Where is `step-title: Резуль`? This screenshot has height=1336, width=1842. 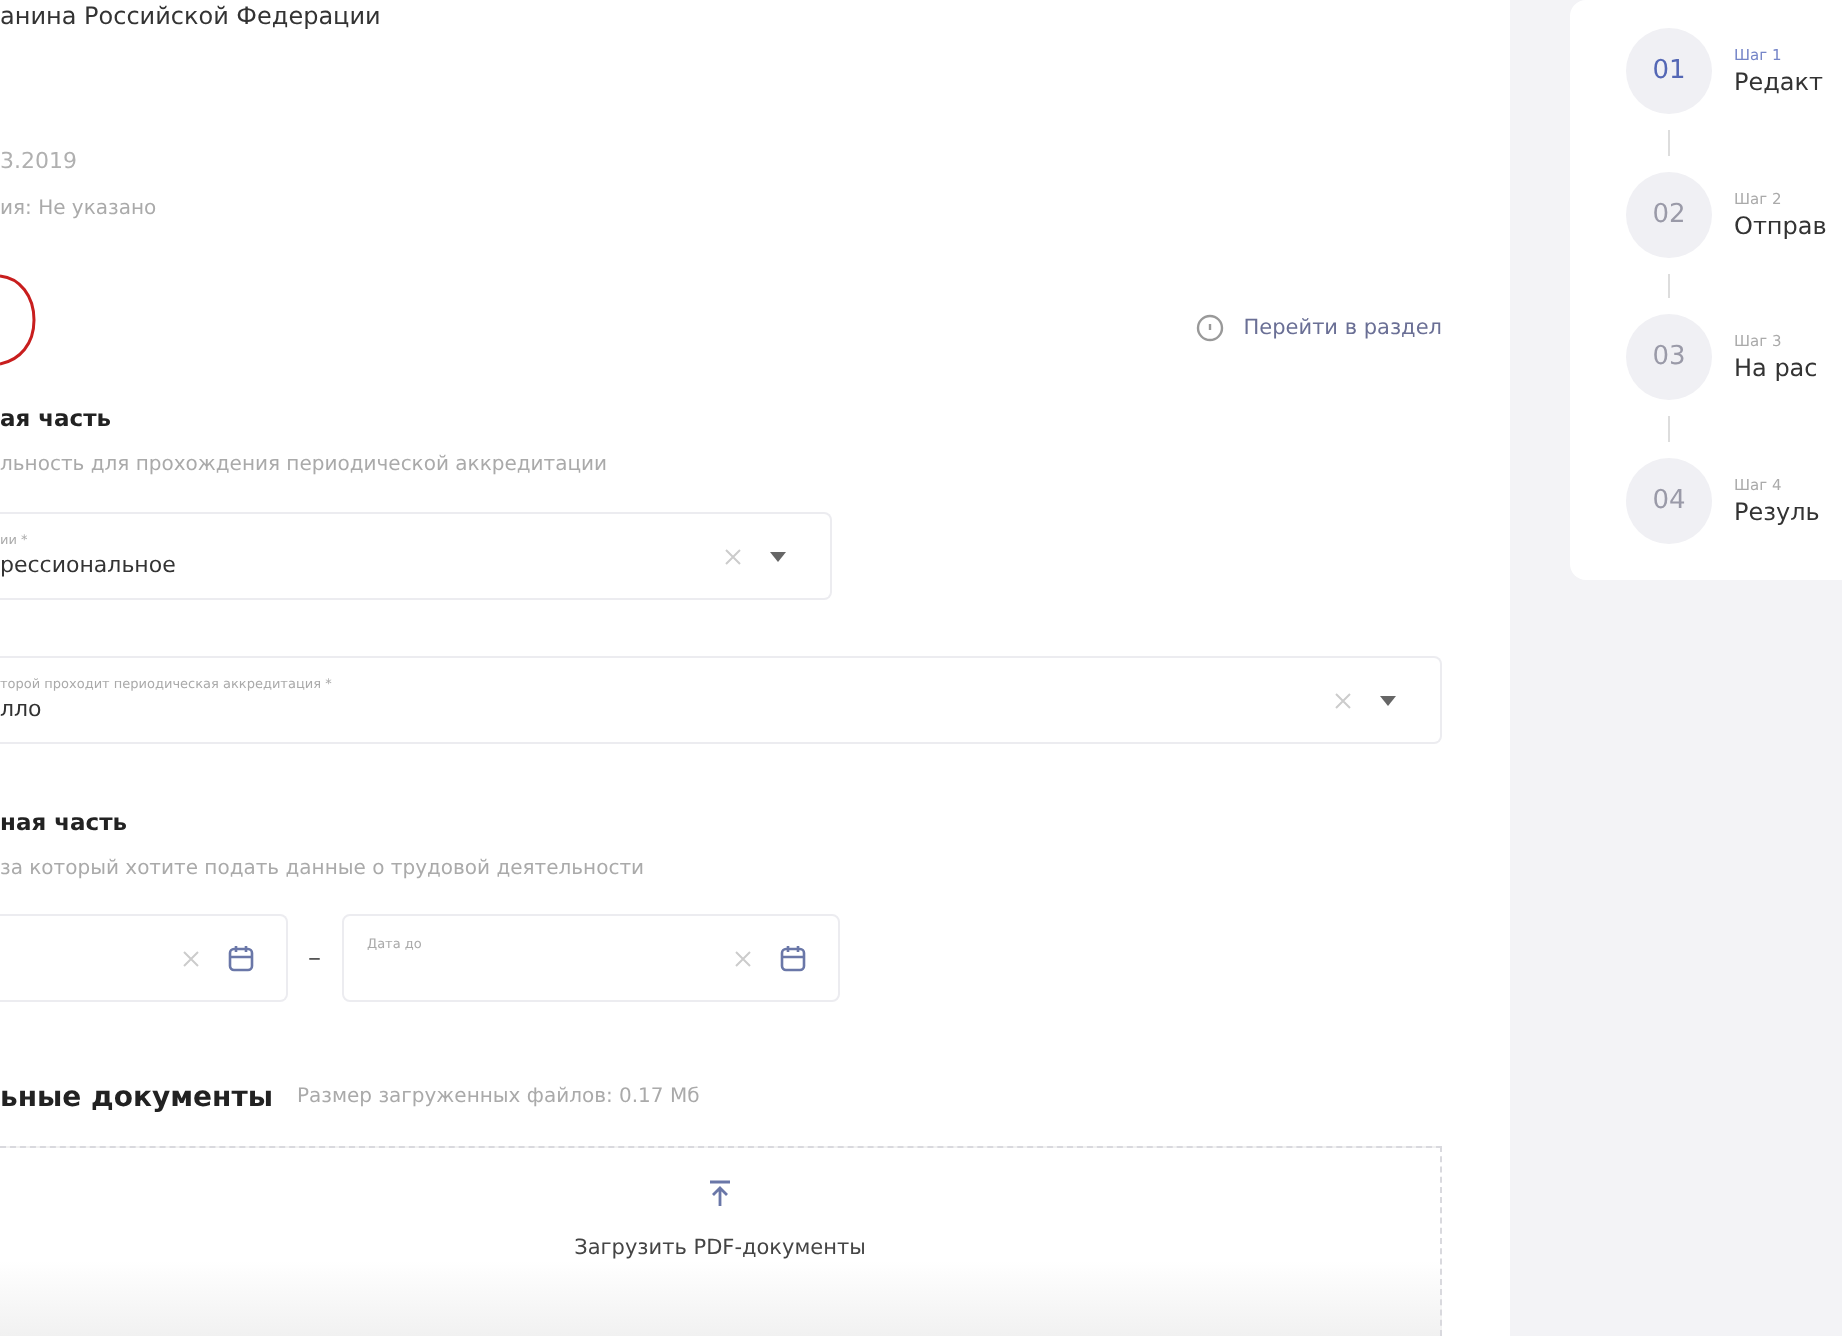 step-title: Резуль is located at coordinates (1777, 512).